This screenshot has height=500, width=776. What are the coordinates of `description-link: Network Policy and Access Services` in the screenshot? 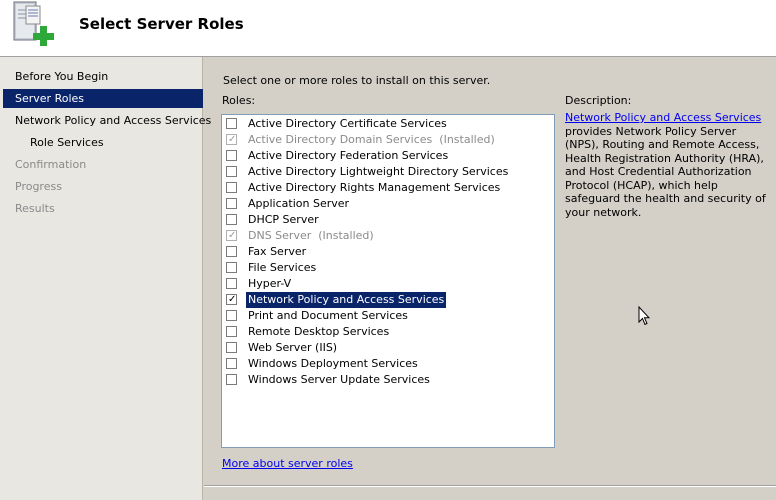 It's located at (663, 117).